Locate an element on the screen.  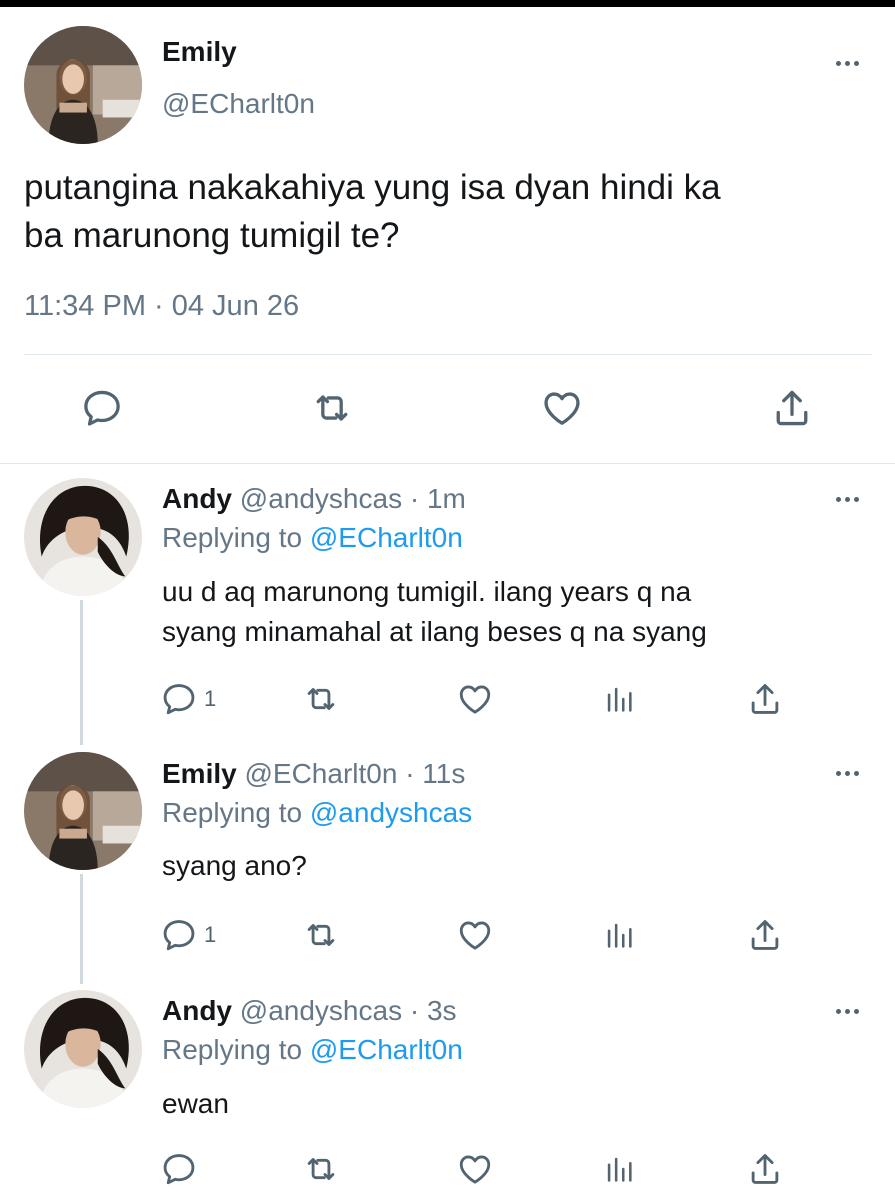
author-name: Emily is located at coordinates (199, 52).